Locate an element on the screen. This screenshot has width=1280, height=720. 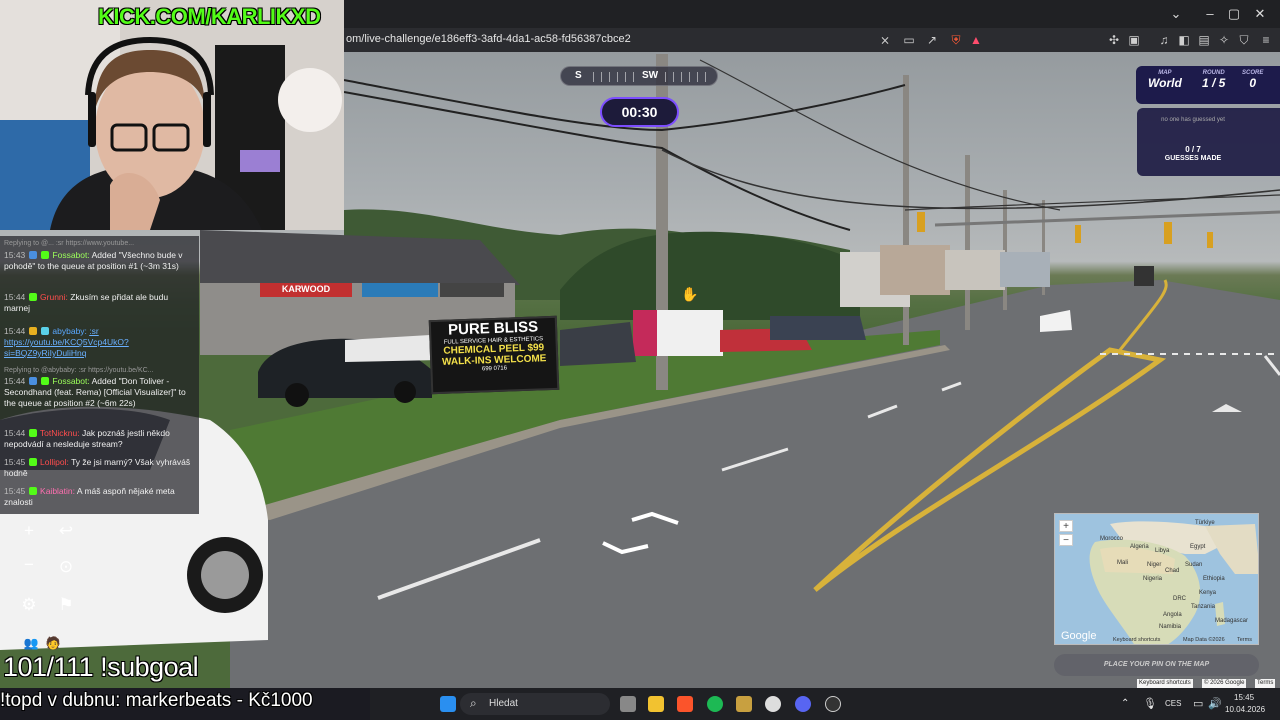
store-sign-karwood: KARWOOD is located at coordinates (306, 289).